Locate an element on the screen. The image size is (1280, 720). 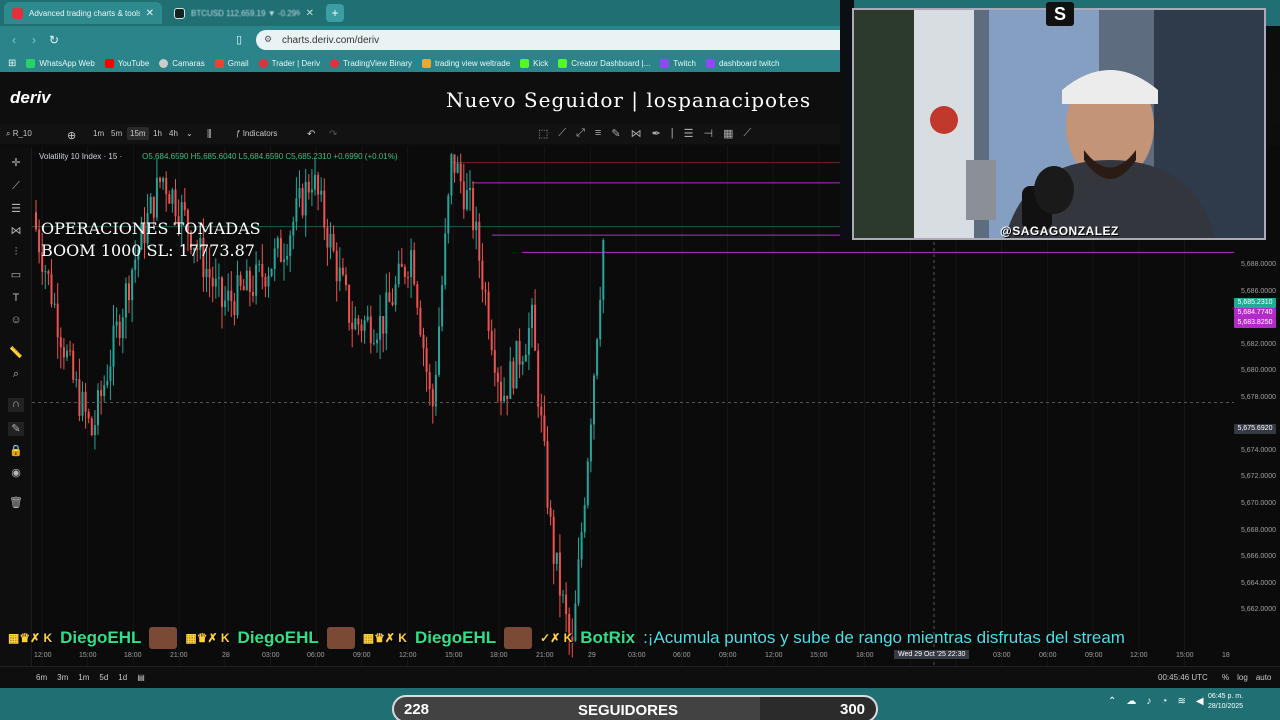
utc-clock: 00:45:46 UTC is located at coordinates (1183, 677).